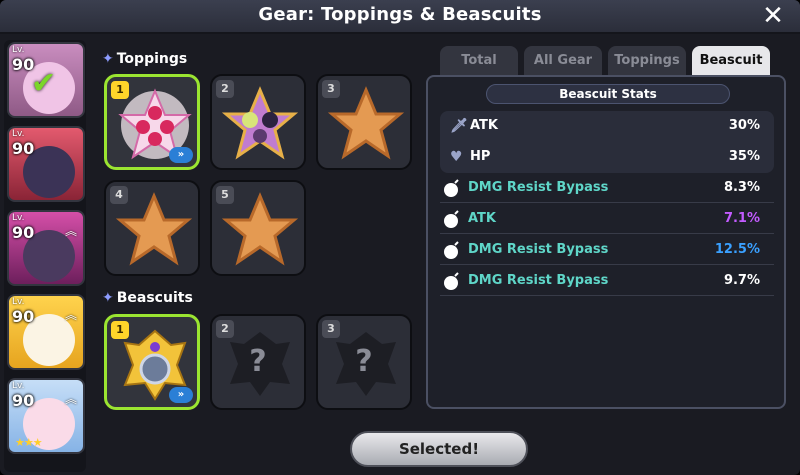 The image size is (800, 475). Describe the element at coordinates (44, 83) in the screenshot. I see `checkmark-icon: ✔` at that location.